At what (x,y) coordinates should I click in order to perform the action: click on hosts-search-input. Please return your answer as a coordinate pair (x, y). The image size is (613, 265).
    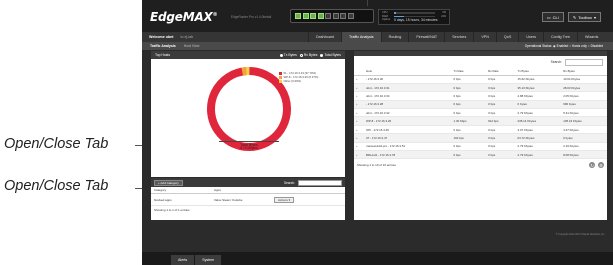
    Looking at the image, I should click on (584, 62).